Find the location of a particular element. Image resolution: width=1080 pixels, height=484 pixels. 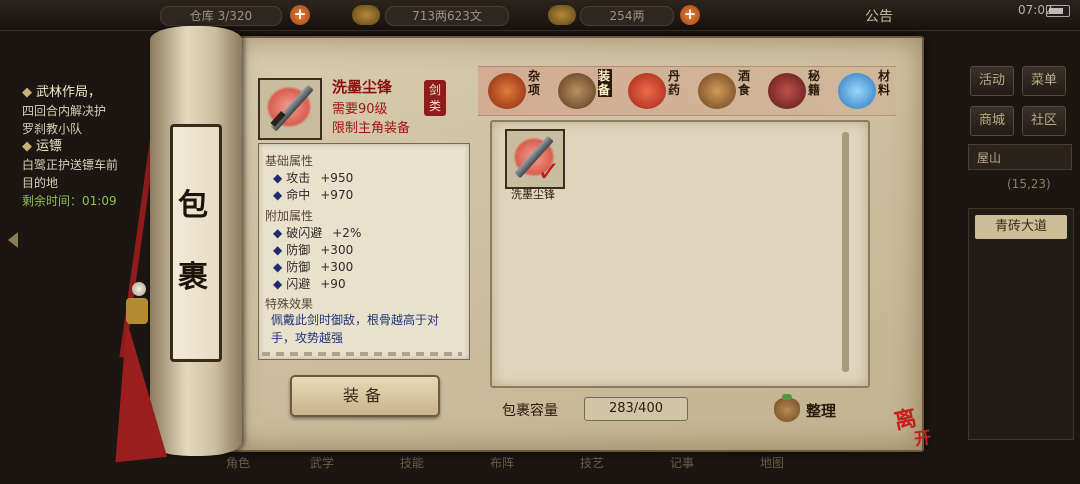

money-bag-icon is located at coordinates (787, 408).